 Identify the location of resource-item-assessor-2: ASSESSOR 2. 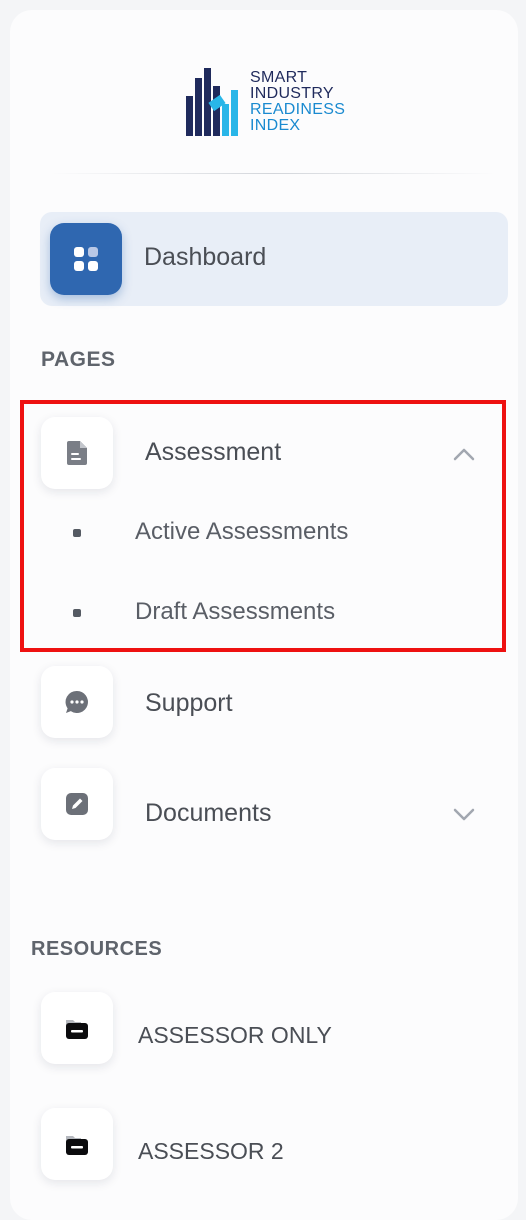
(274, 1148).